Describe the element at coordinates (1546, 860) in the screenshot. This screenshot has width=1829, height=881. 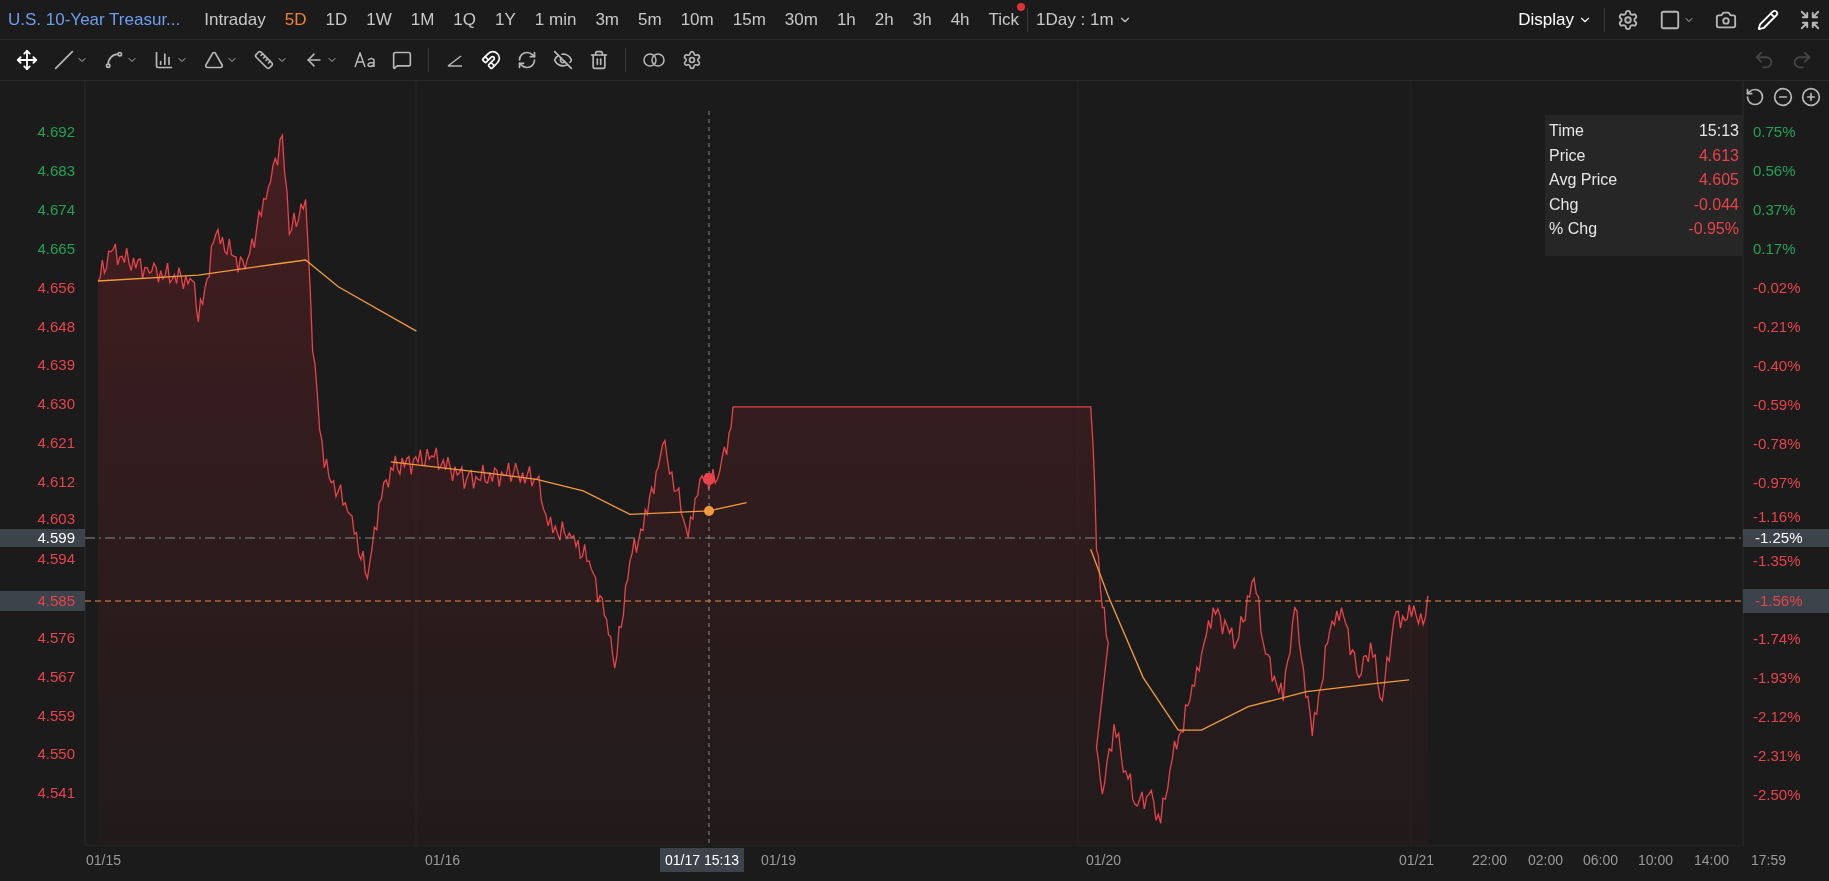
I see `time-axis-label: 02:00` at that location.